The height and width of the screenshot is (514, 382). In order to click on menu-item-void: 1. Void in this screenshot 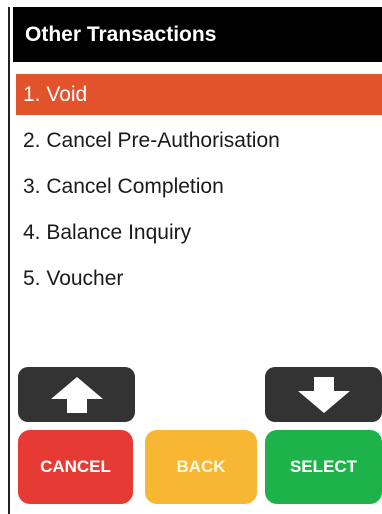, I will do `click(199, 94)`.